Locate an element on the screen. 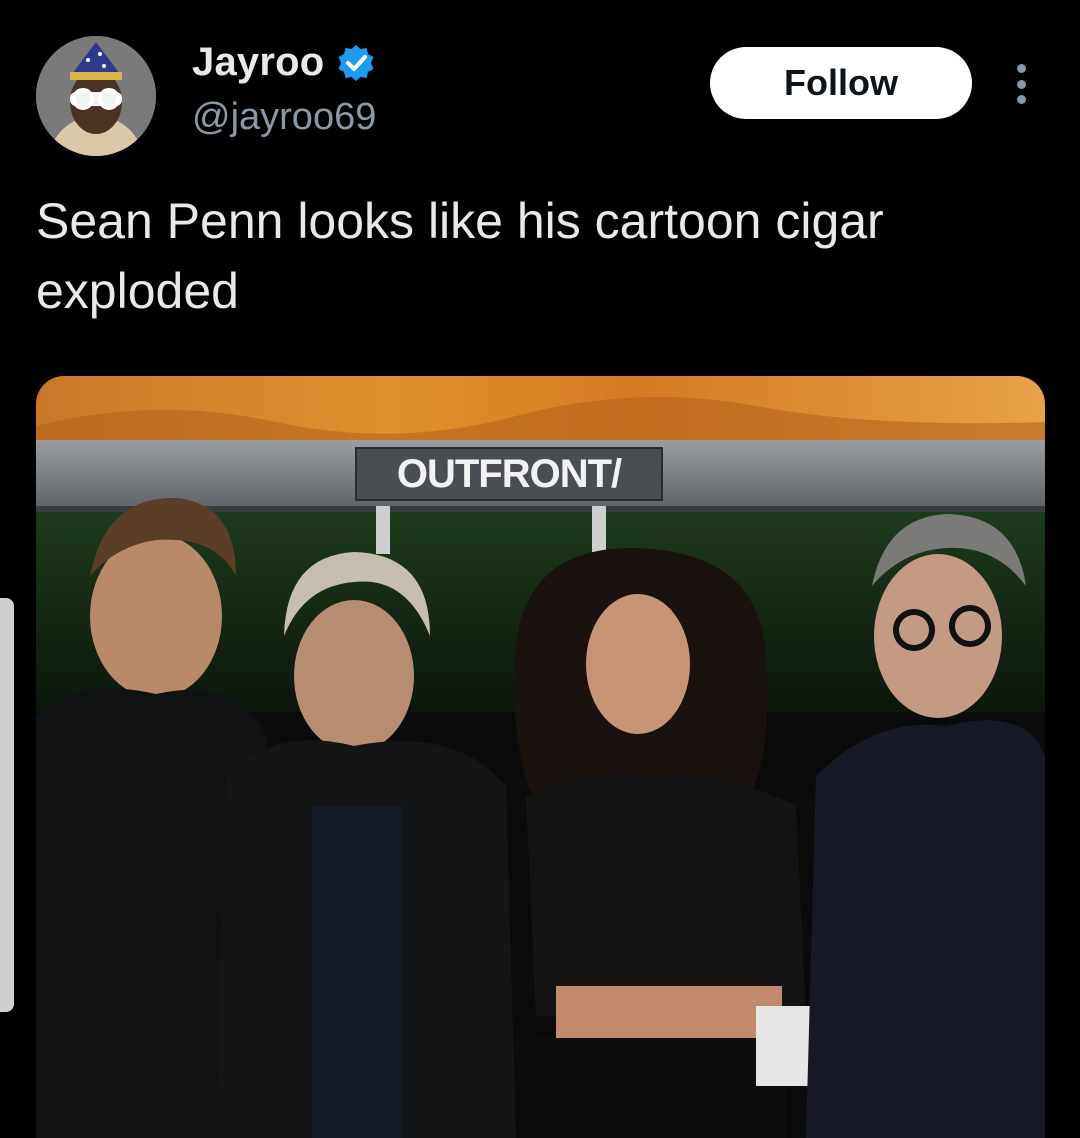 Image resolution: width=1080 pixels, height=1138 pixels. verified-badge-icon is located at coordinates (356, 63).